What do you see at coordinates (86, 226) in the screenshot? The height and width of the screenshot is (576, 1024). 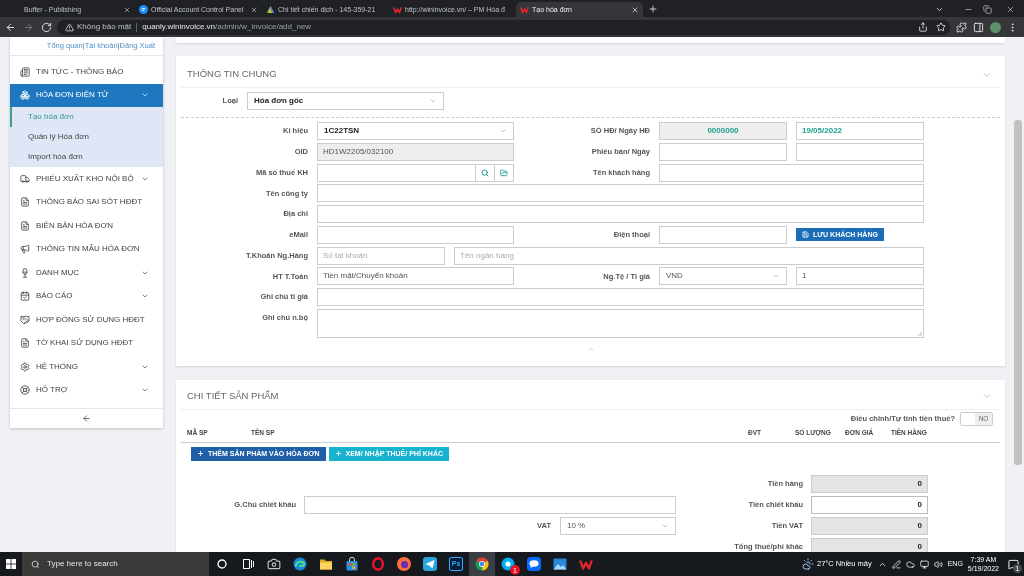 I see `sidebar-item: BIÊN BẢN HÓA ĐƠN` at bounding box center [86, 226].